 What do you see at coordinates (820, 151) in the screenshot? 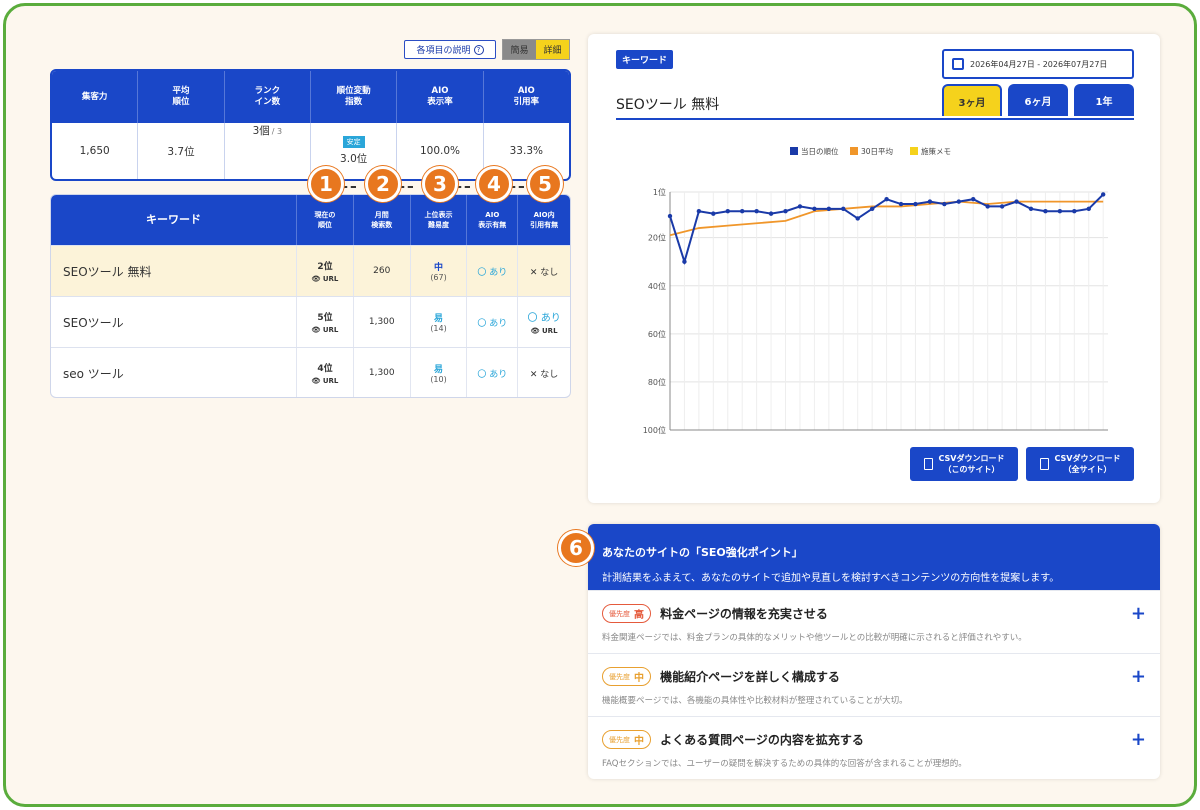
I see `legend-label: 当日の順位` at bounding box center [820, 151].